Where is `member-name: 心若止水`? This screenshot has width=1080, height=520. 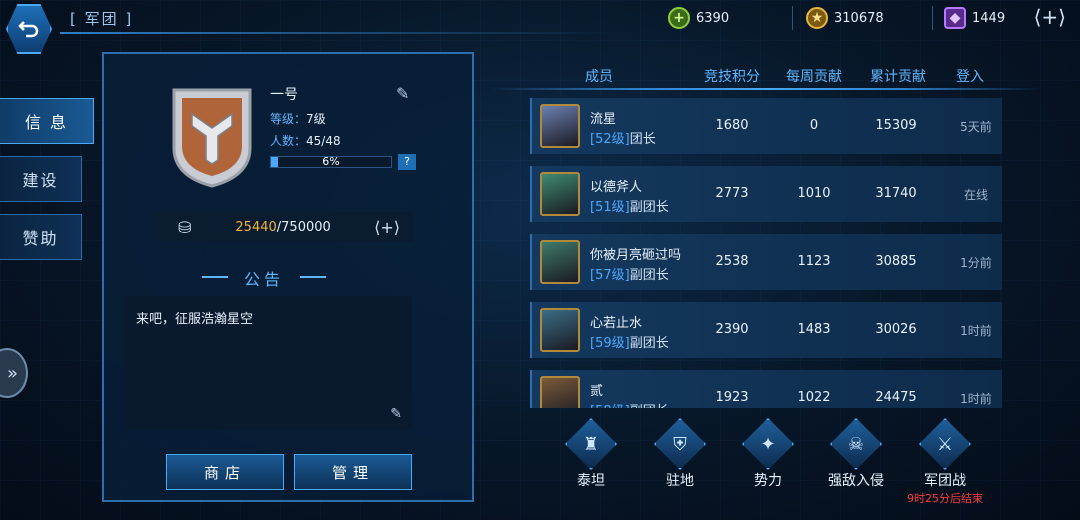 member-name: 心若止水 is located at coordinates (616, 323).